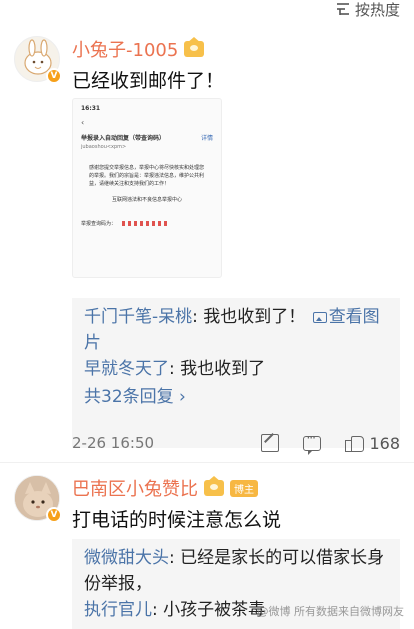  I want to click on picture-icon, so click(319, 317).